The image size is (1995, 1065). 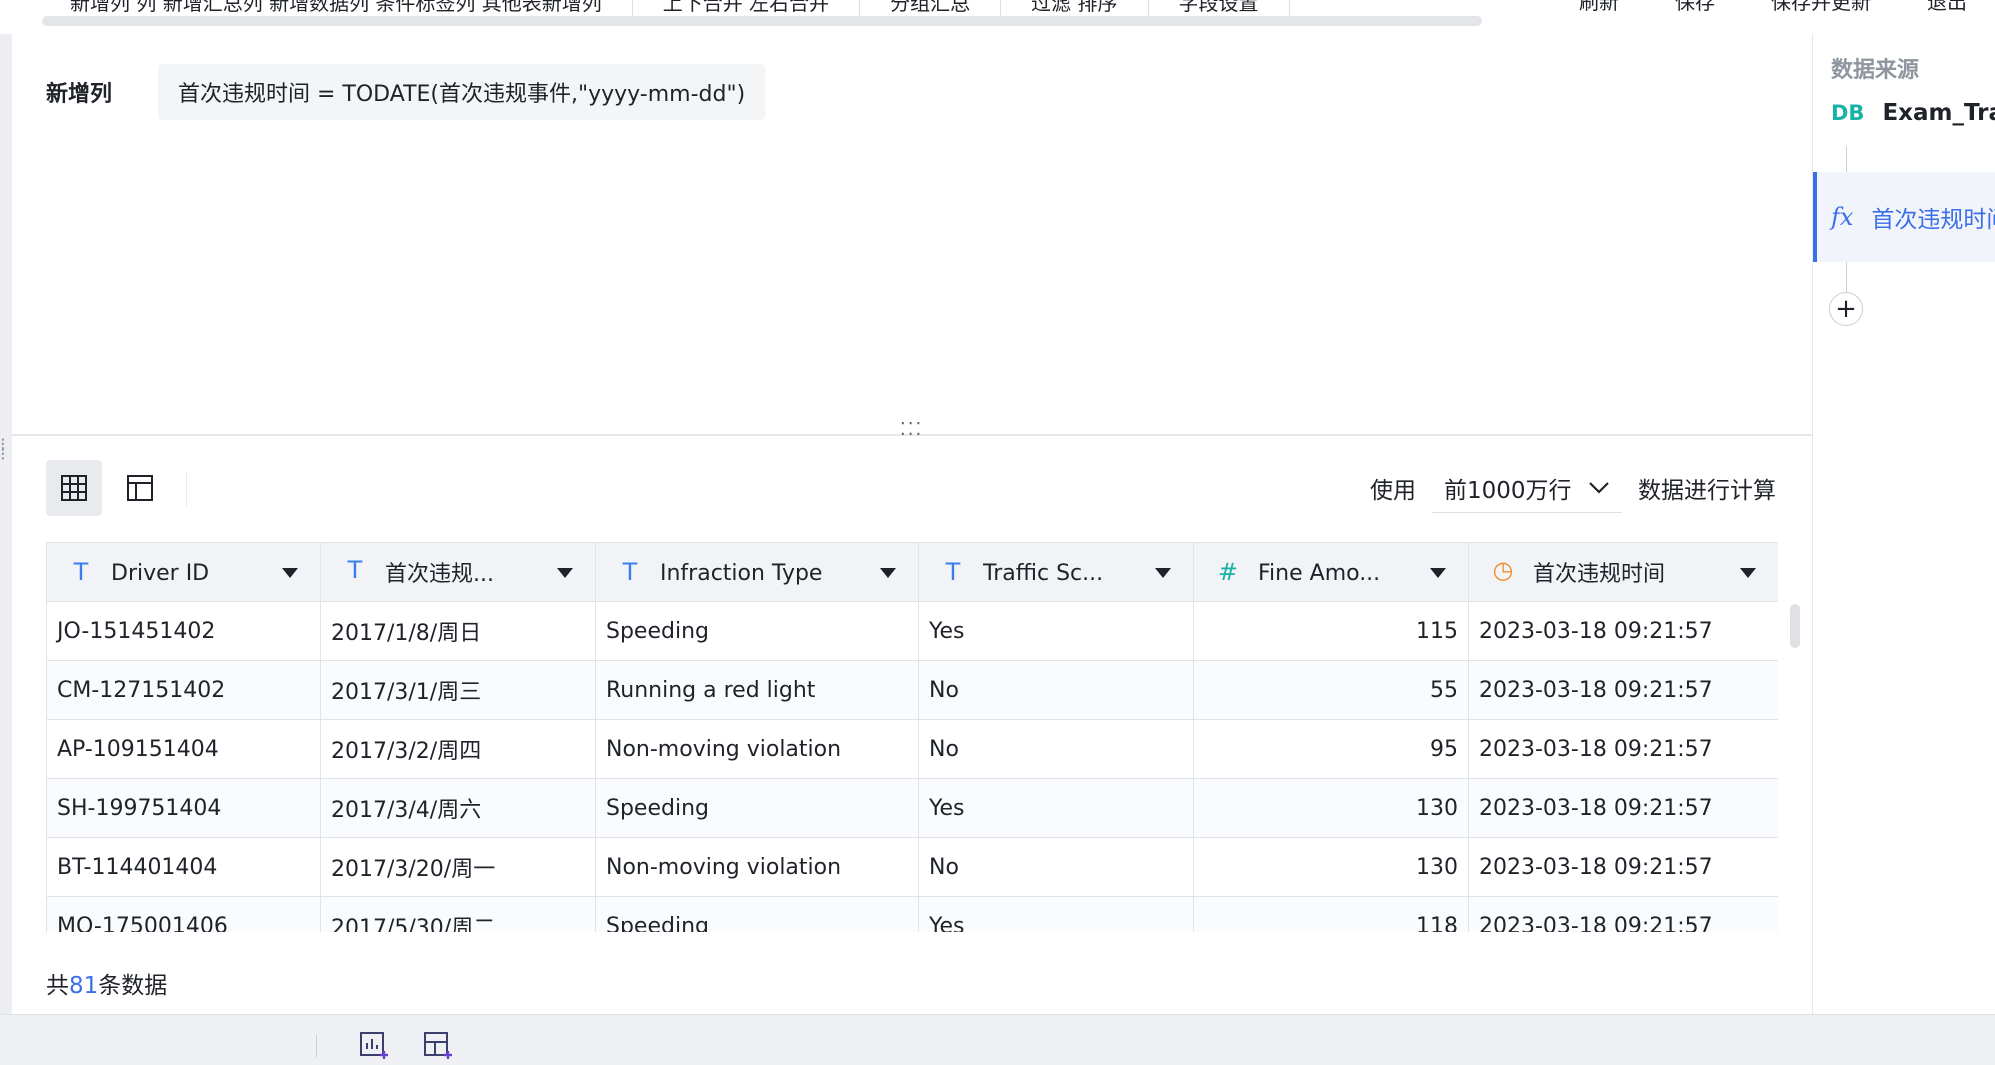 I want to click on column-header-label: 首次违规时间, so click(x=1599, y=574).